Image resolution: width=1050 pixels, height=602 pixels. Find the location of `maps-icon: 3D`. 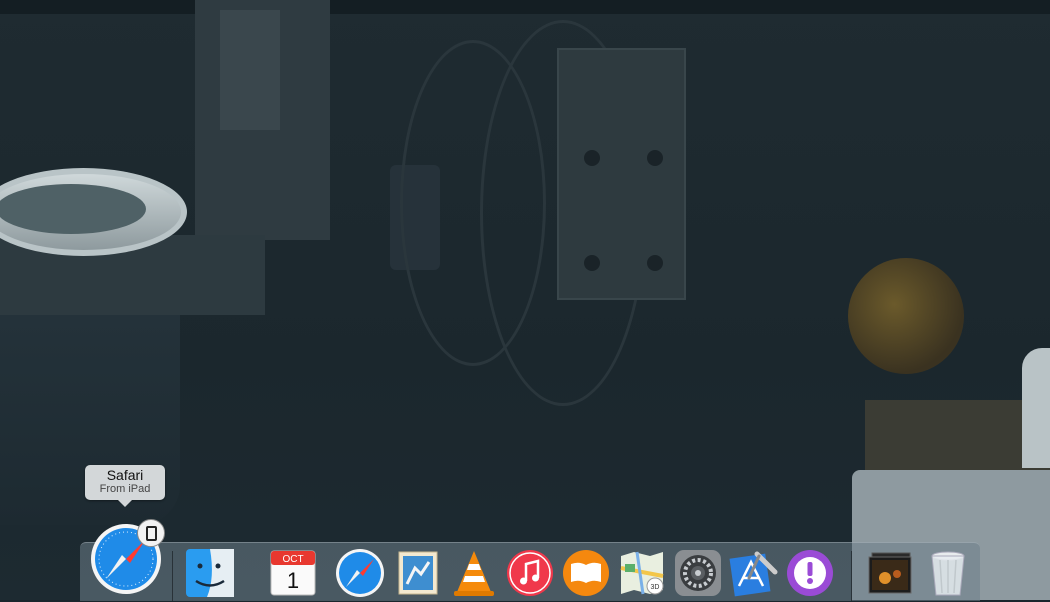

maps-icon: 3D is located at coordinates (642, 573).